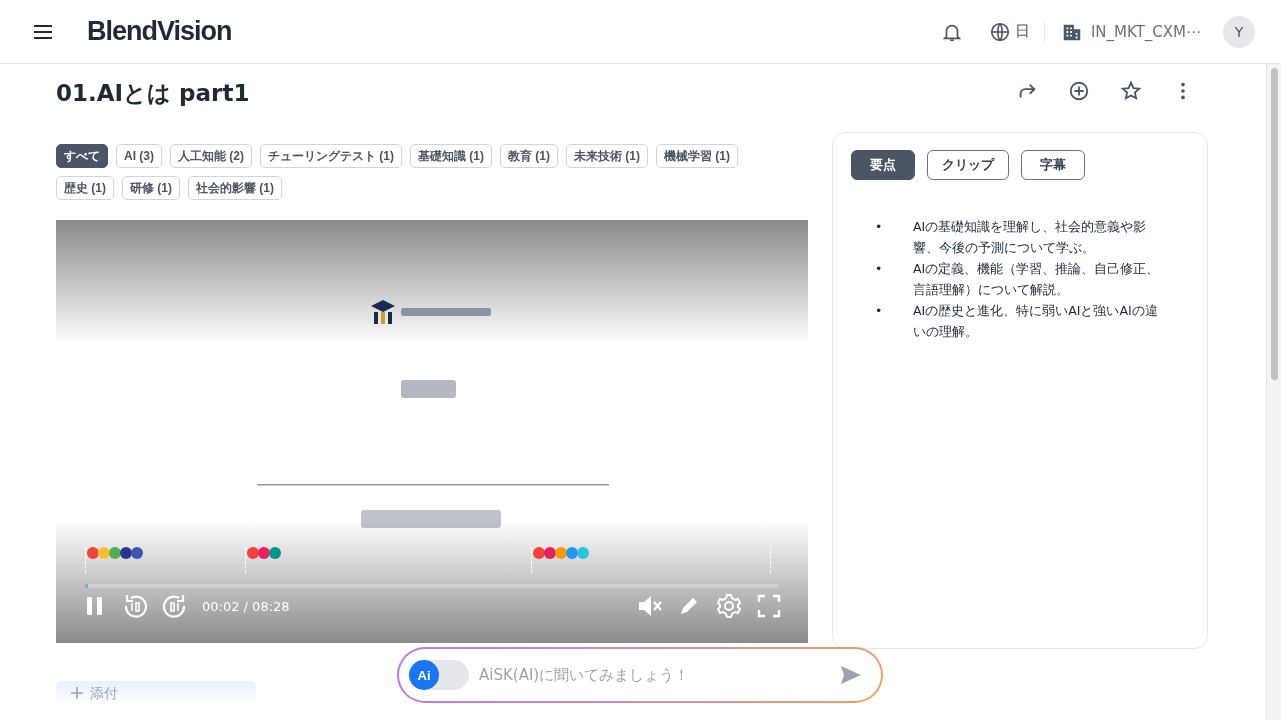 This screenshot has height=720, width=1281. Describe the element at coordinates (968, 165) in the screenshot. I see `panel-tab: クリップ` at that location.